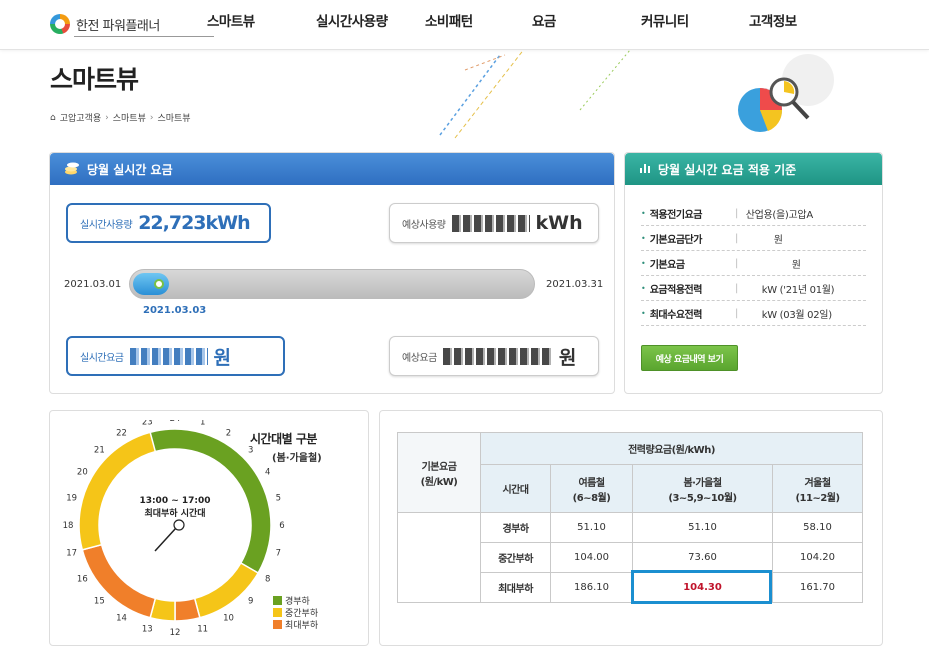  What do you see at coordinates (222, 357) in the screenshot?
I see `charge-unit: 원` at bounding box center [222, 357].